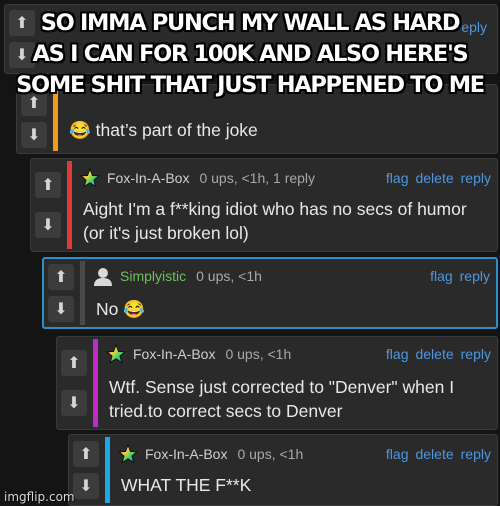  Describe the element at coordinates (257, 178) in the screenshot. I see `comment-meta: 0 ups, <1h, 1 reply` at that location.